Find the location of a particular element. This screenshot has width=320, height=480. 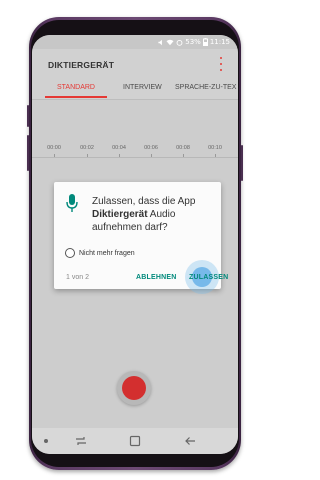

tab-sprache-zu-text: SPRACHE-ZU-TEX is located at coordinates (205, 87).